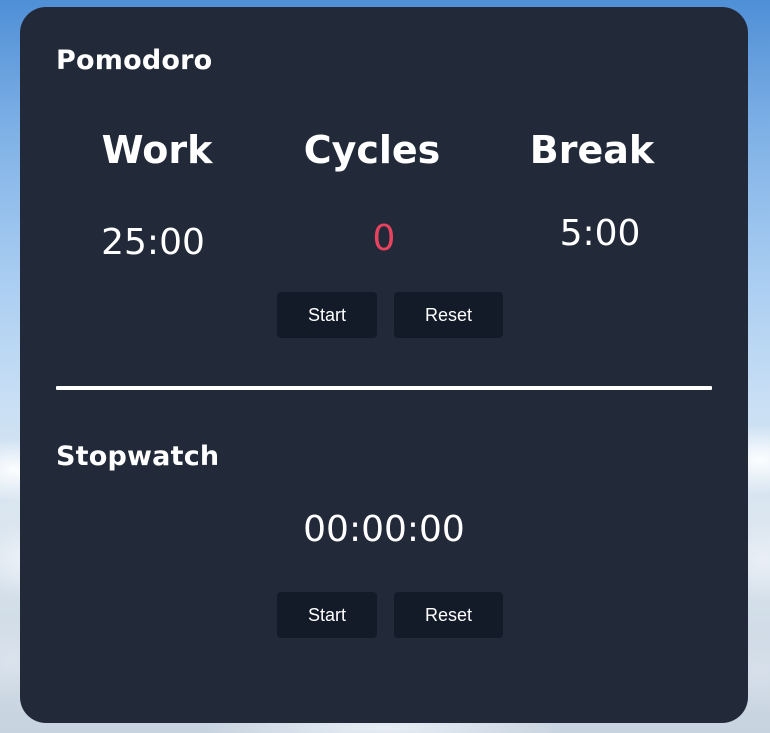 The width and height of the screenshot is (770, 733). I want to click on pomodoro-reset-button: Reset, so click(448, 315).